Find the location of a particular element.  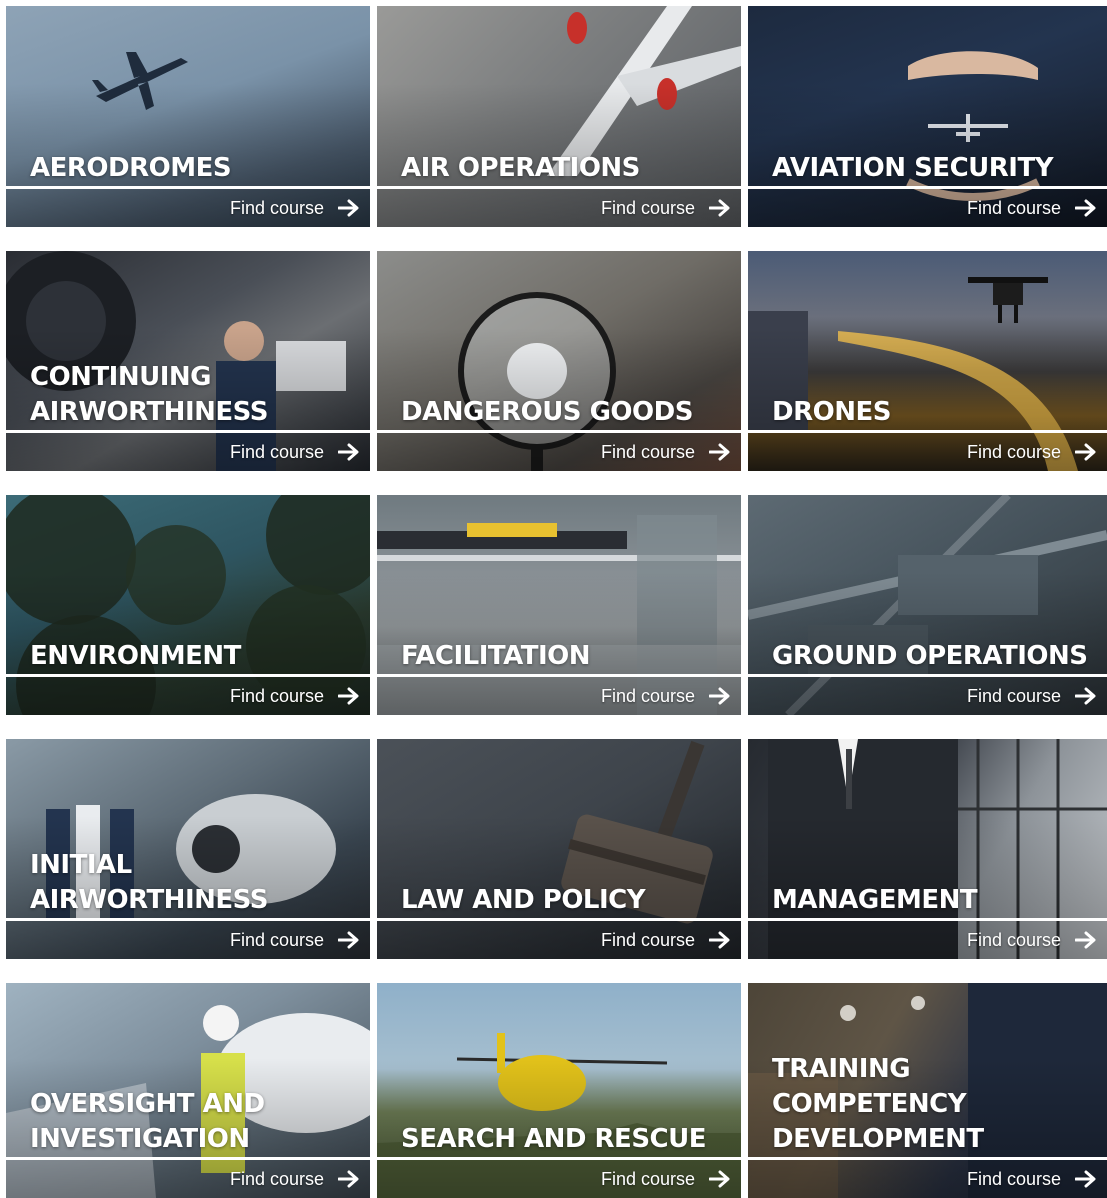

card-aviation-security: AVIATION SECURITY Find course is located at coordinates (927, 116).